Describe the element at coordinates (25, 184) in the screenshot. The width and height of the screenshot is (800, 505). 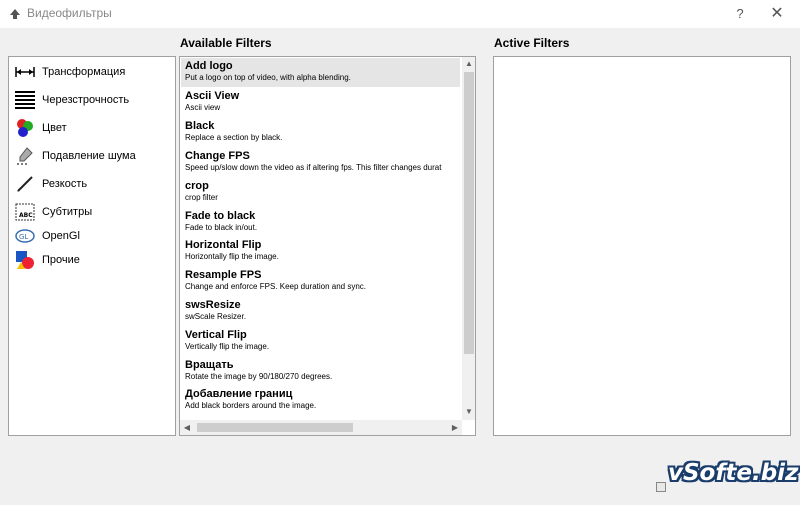
I see `sharpness-pen-icon` at that location.